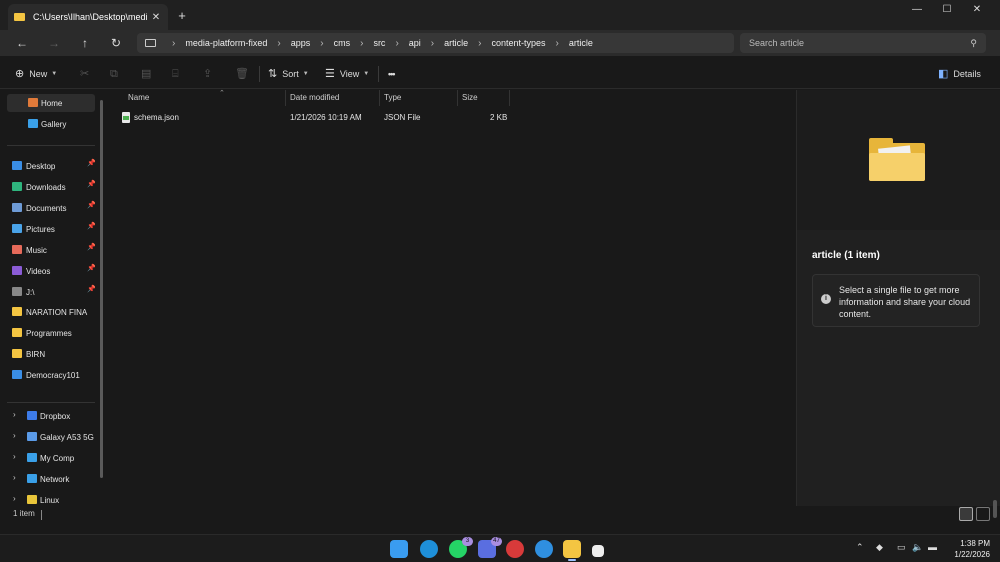  What do you see at coordinates (932, 547) in the screenshot?
I see `battery-icon: ▬` at bounding box center [932, 547].